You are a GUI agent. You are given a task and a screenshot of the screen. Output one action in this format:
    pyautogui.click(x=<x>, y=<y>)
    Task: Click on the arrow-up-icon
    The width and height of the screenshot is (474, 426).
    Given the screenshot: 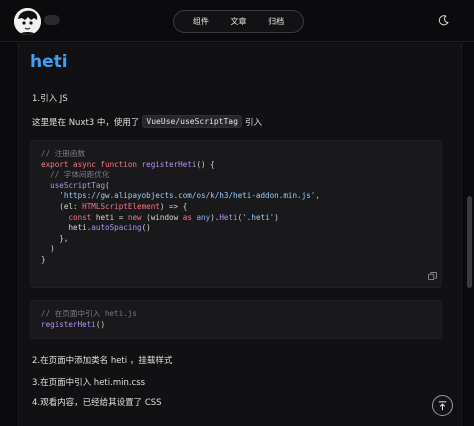 What is the action you would take?
    pyautogui.click(x=442, y=406)
    